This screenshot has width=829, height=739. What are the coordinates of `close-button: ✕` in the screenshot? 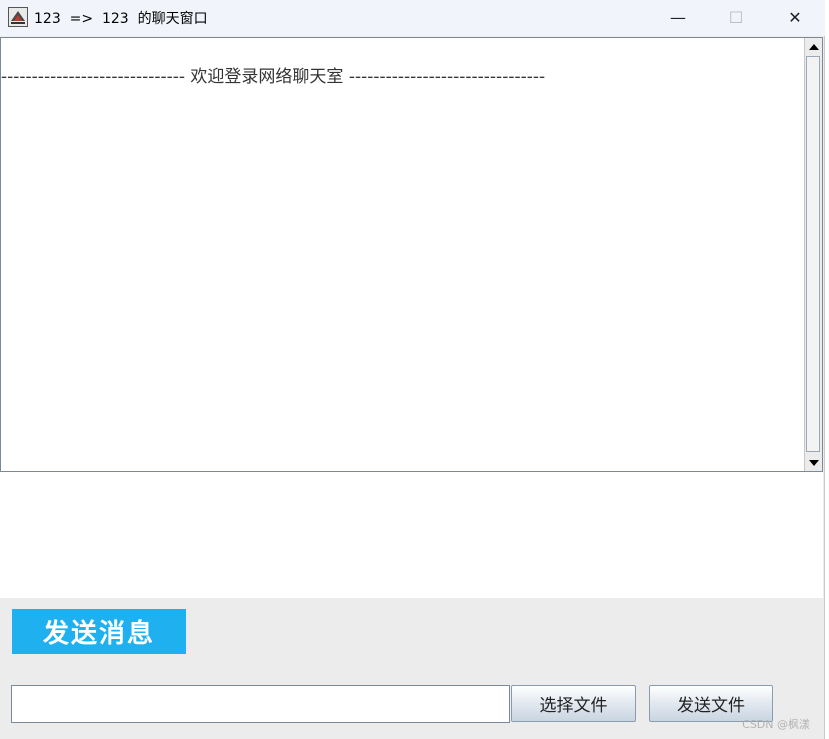 It's located at (795, 17).